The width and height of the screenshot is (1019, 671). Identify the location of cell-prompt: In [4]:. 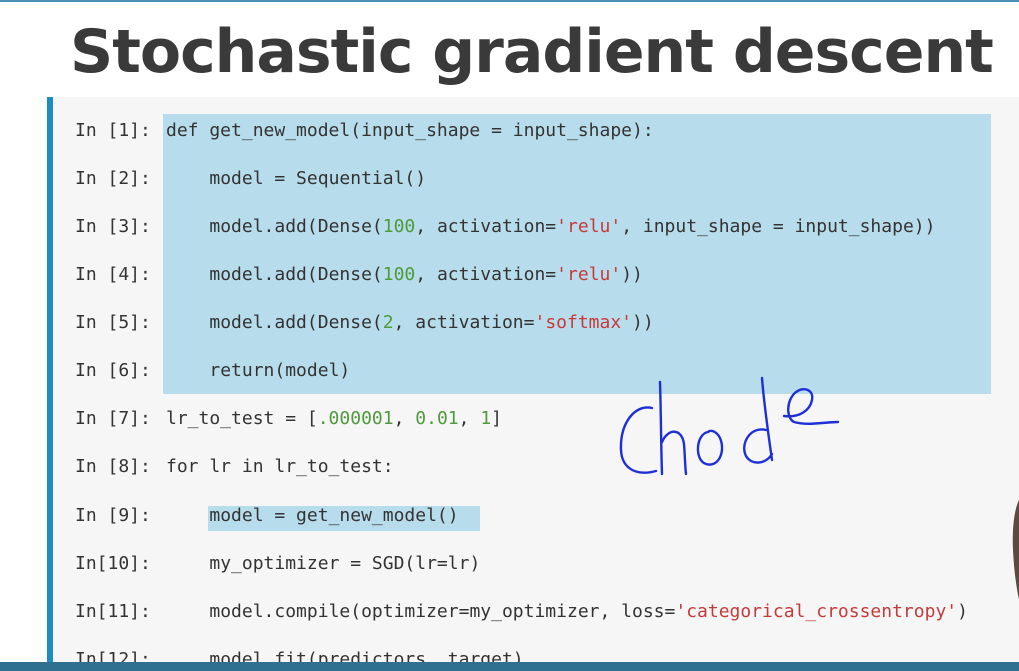
(113, 274).